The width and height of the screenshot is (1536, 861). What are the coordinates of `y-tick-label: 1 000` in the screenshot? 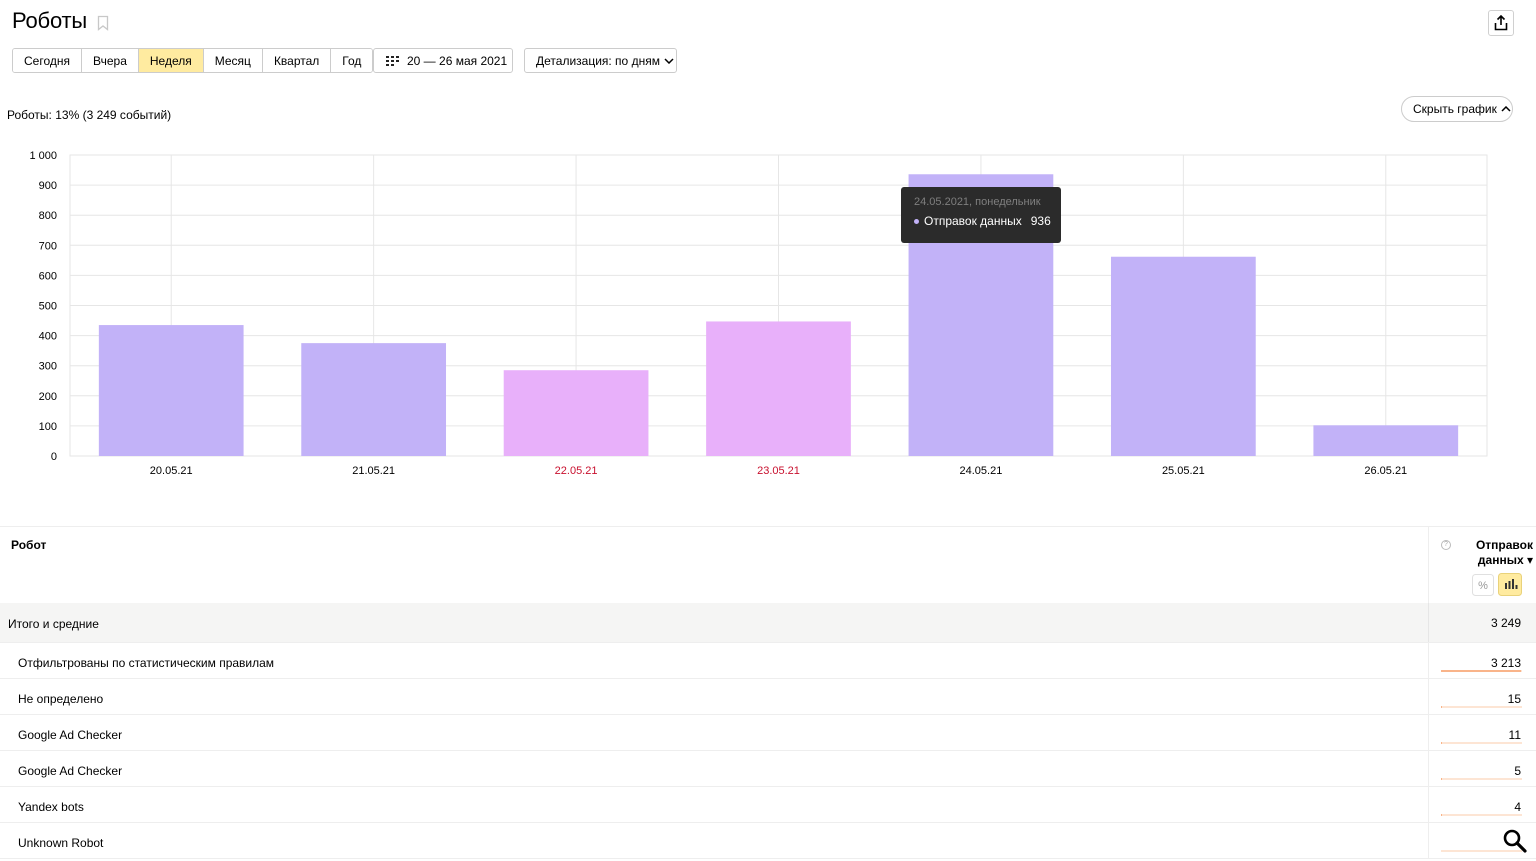 It's located at (43, 156).